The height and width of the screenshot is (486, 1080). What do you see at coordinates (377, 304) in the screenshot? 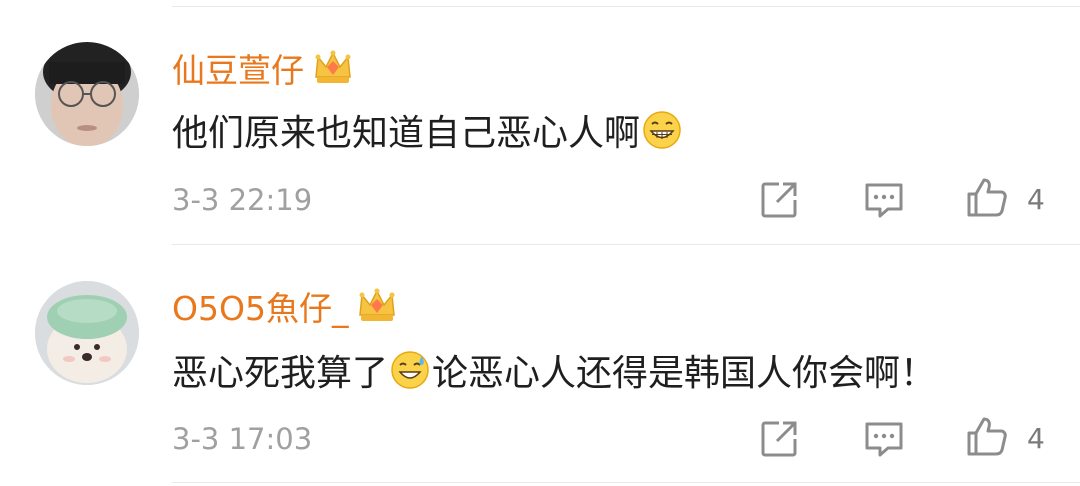
I see `vip-crown-icon` at bounding box center [377, 304].